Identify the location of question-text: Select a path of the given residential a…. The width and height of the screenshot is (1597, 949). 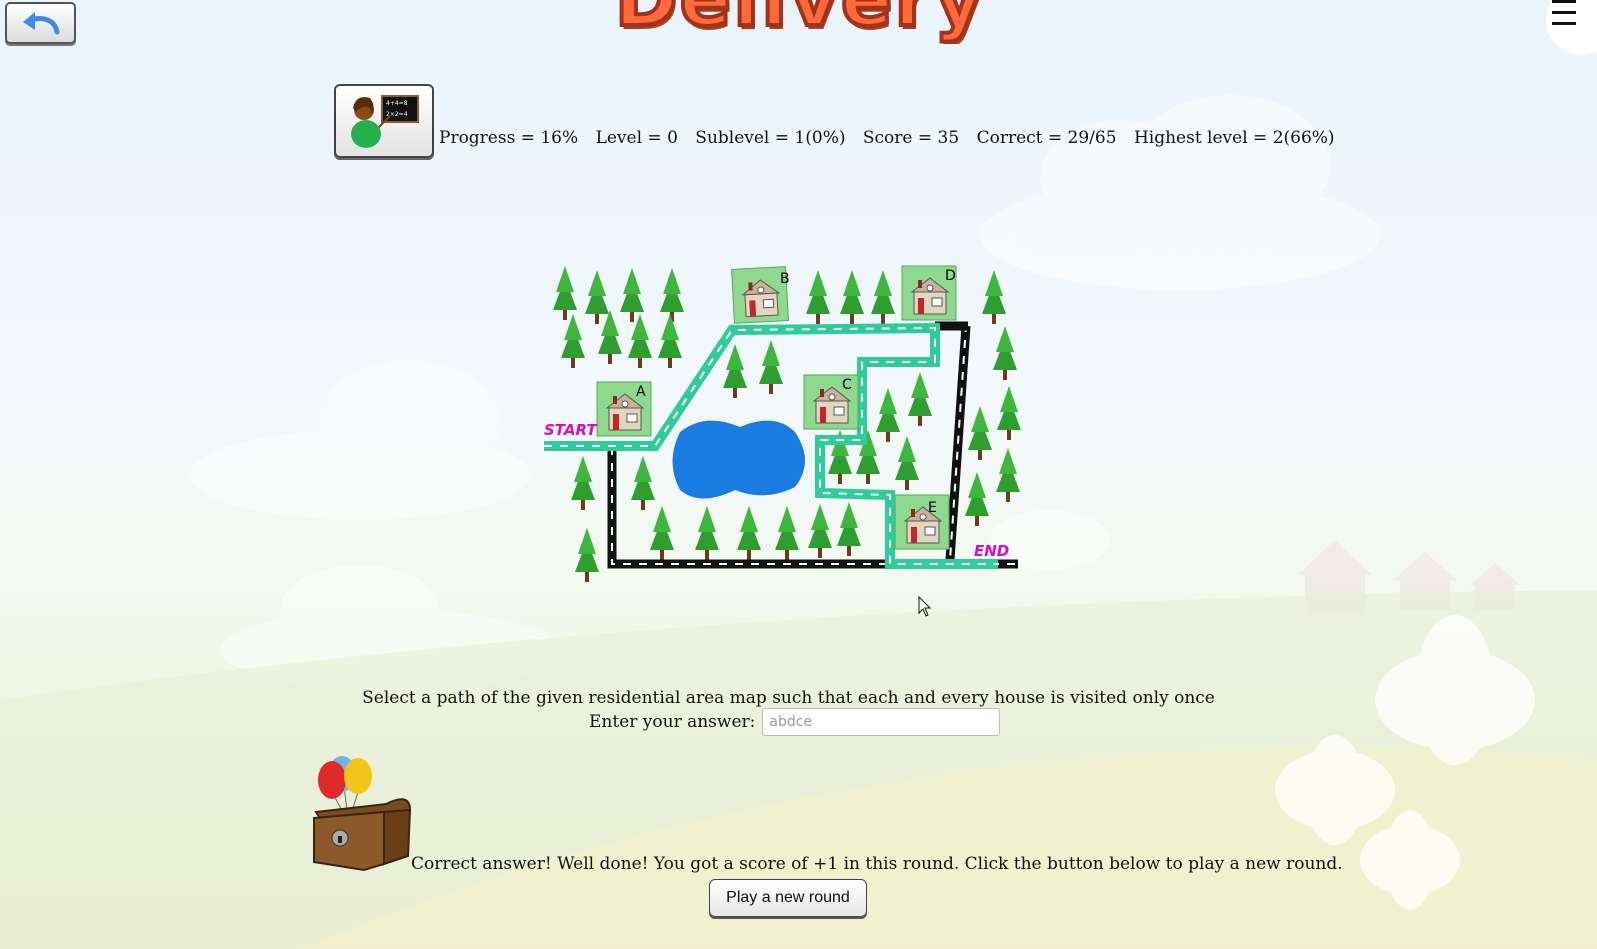
(788, 698).